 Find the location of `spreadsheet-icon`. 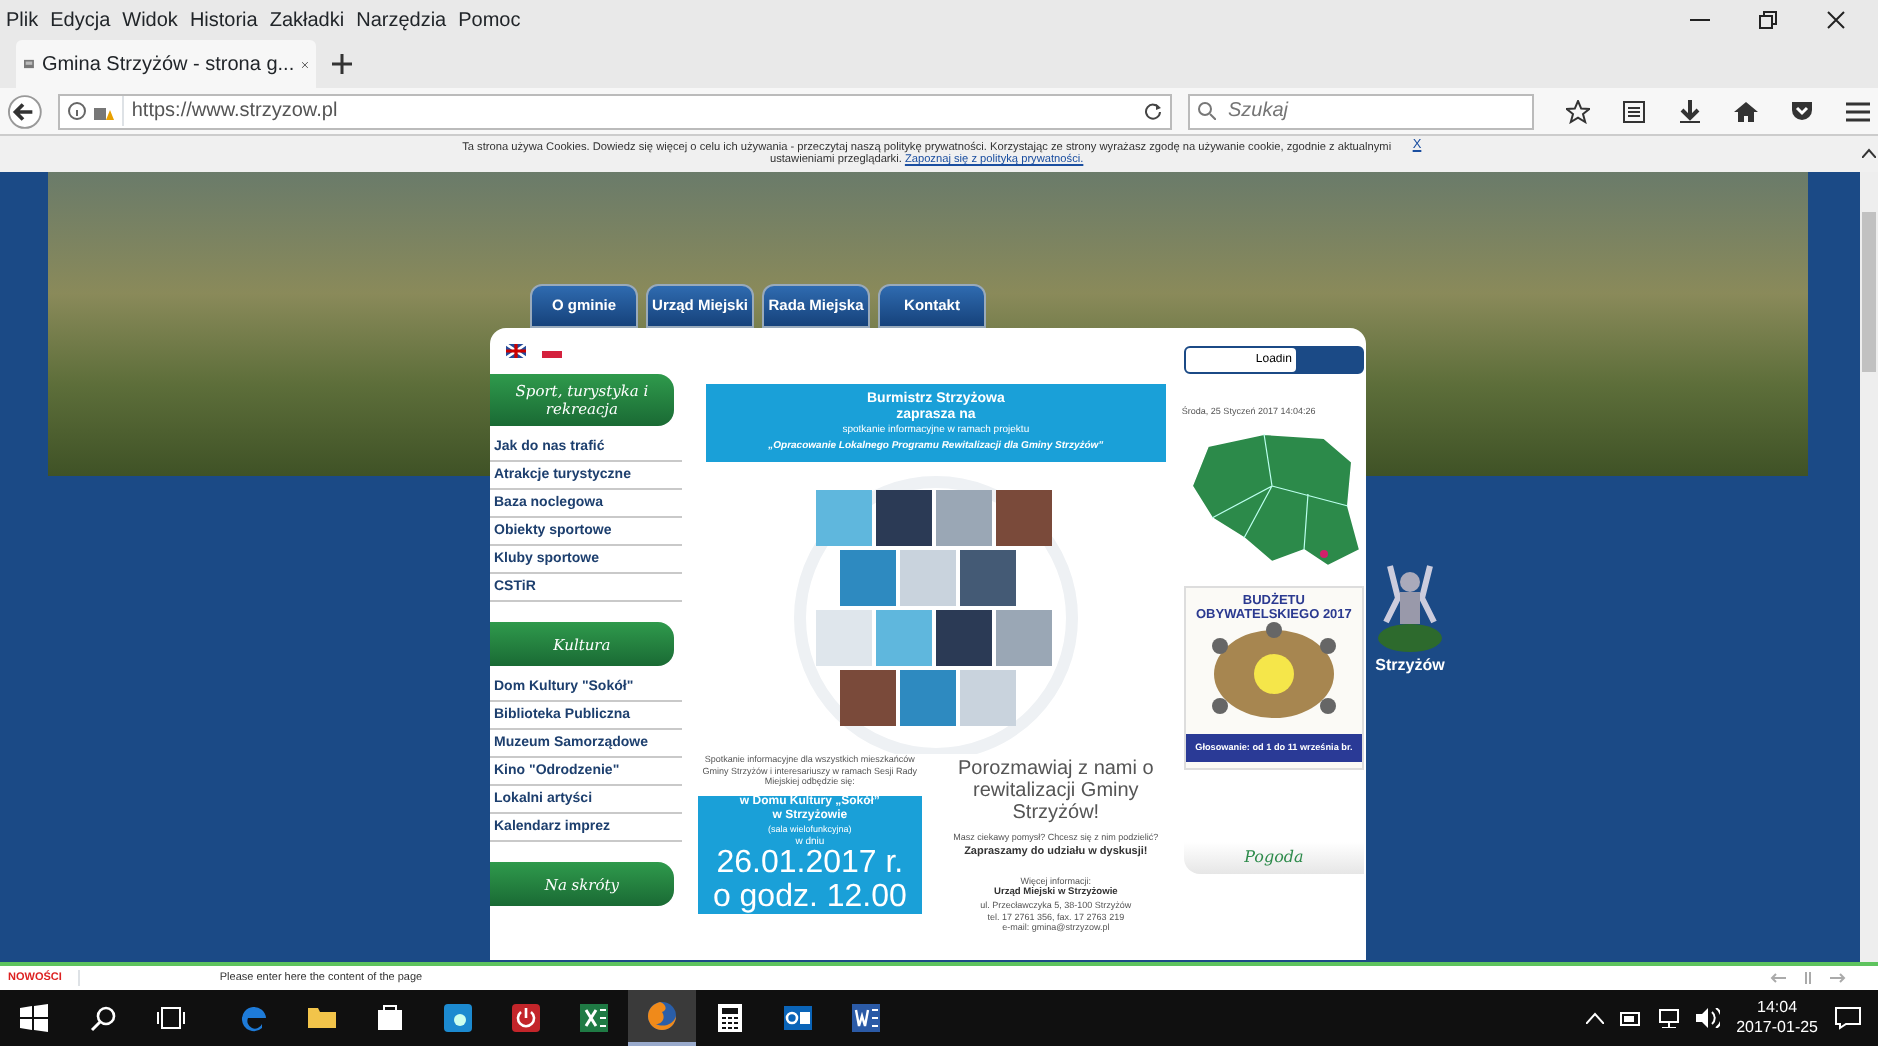

spreadsheet-icon is located at coordinates (594, 1018).